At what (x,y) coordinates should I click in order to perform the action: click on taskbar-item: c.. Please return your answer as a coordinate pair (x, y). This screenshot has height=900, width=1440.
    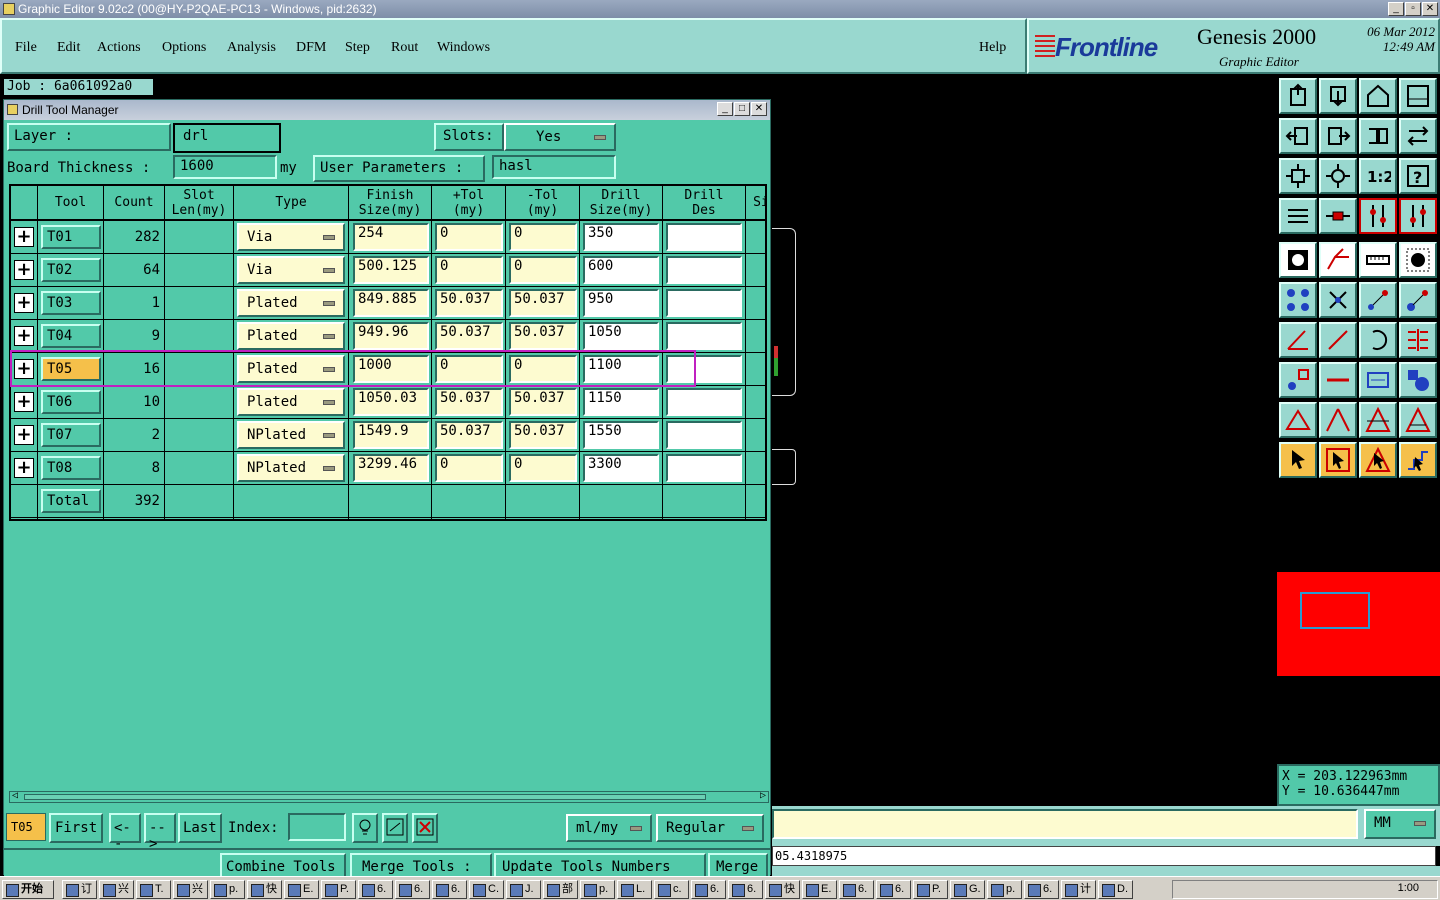
    Looking at the image, I should click on (671, 889).